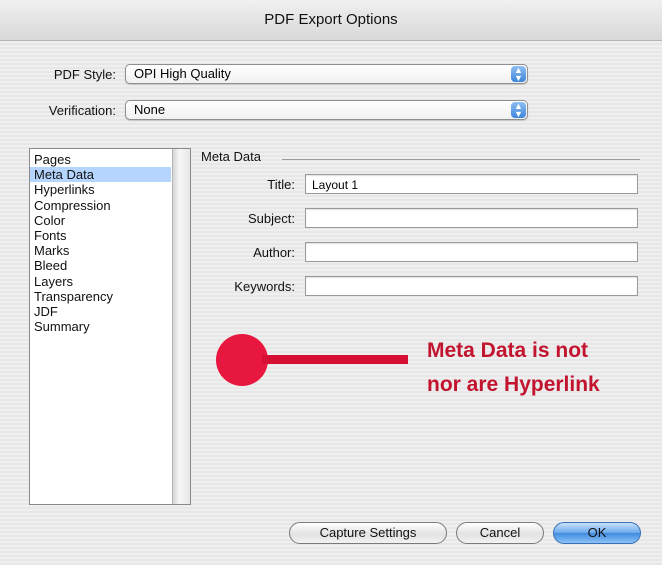  I want to click on cancel-button: Cancel, so click(500, 533).